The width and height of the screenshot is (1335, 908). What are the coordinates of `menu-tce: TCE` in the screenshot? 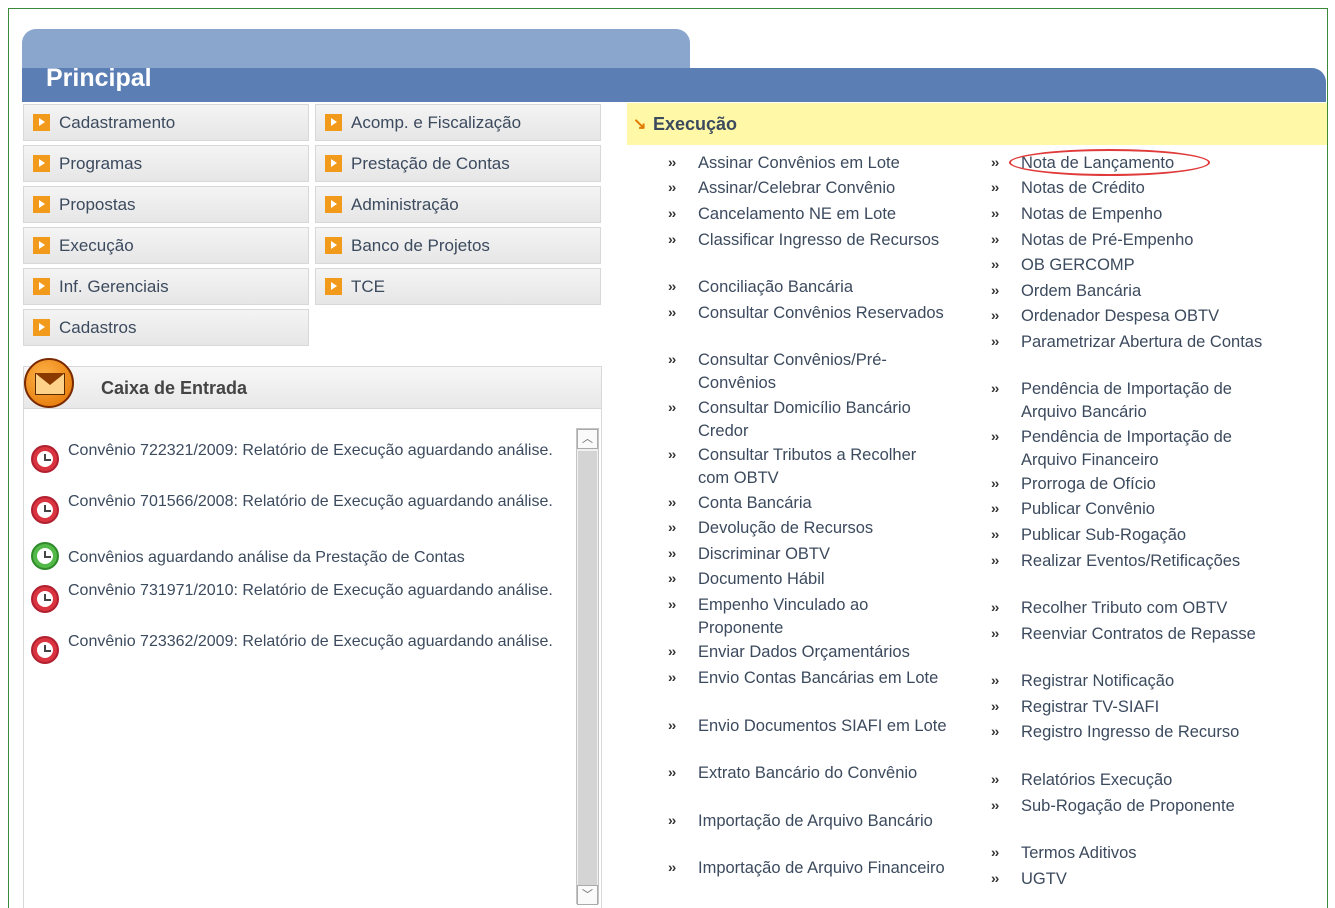 It's located at (458, 286).